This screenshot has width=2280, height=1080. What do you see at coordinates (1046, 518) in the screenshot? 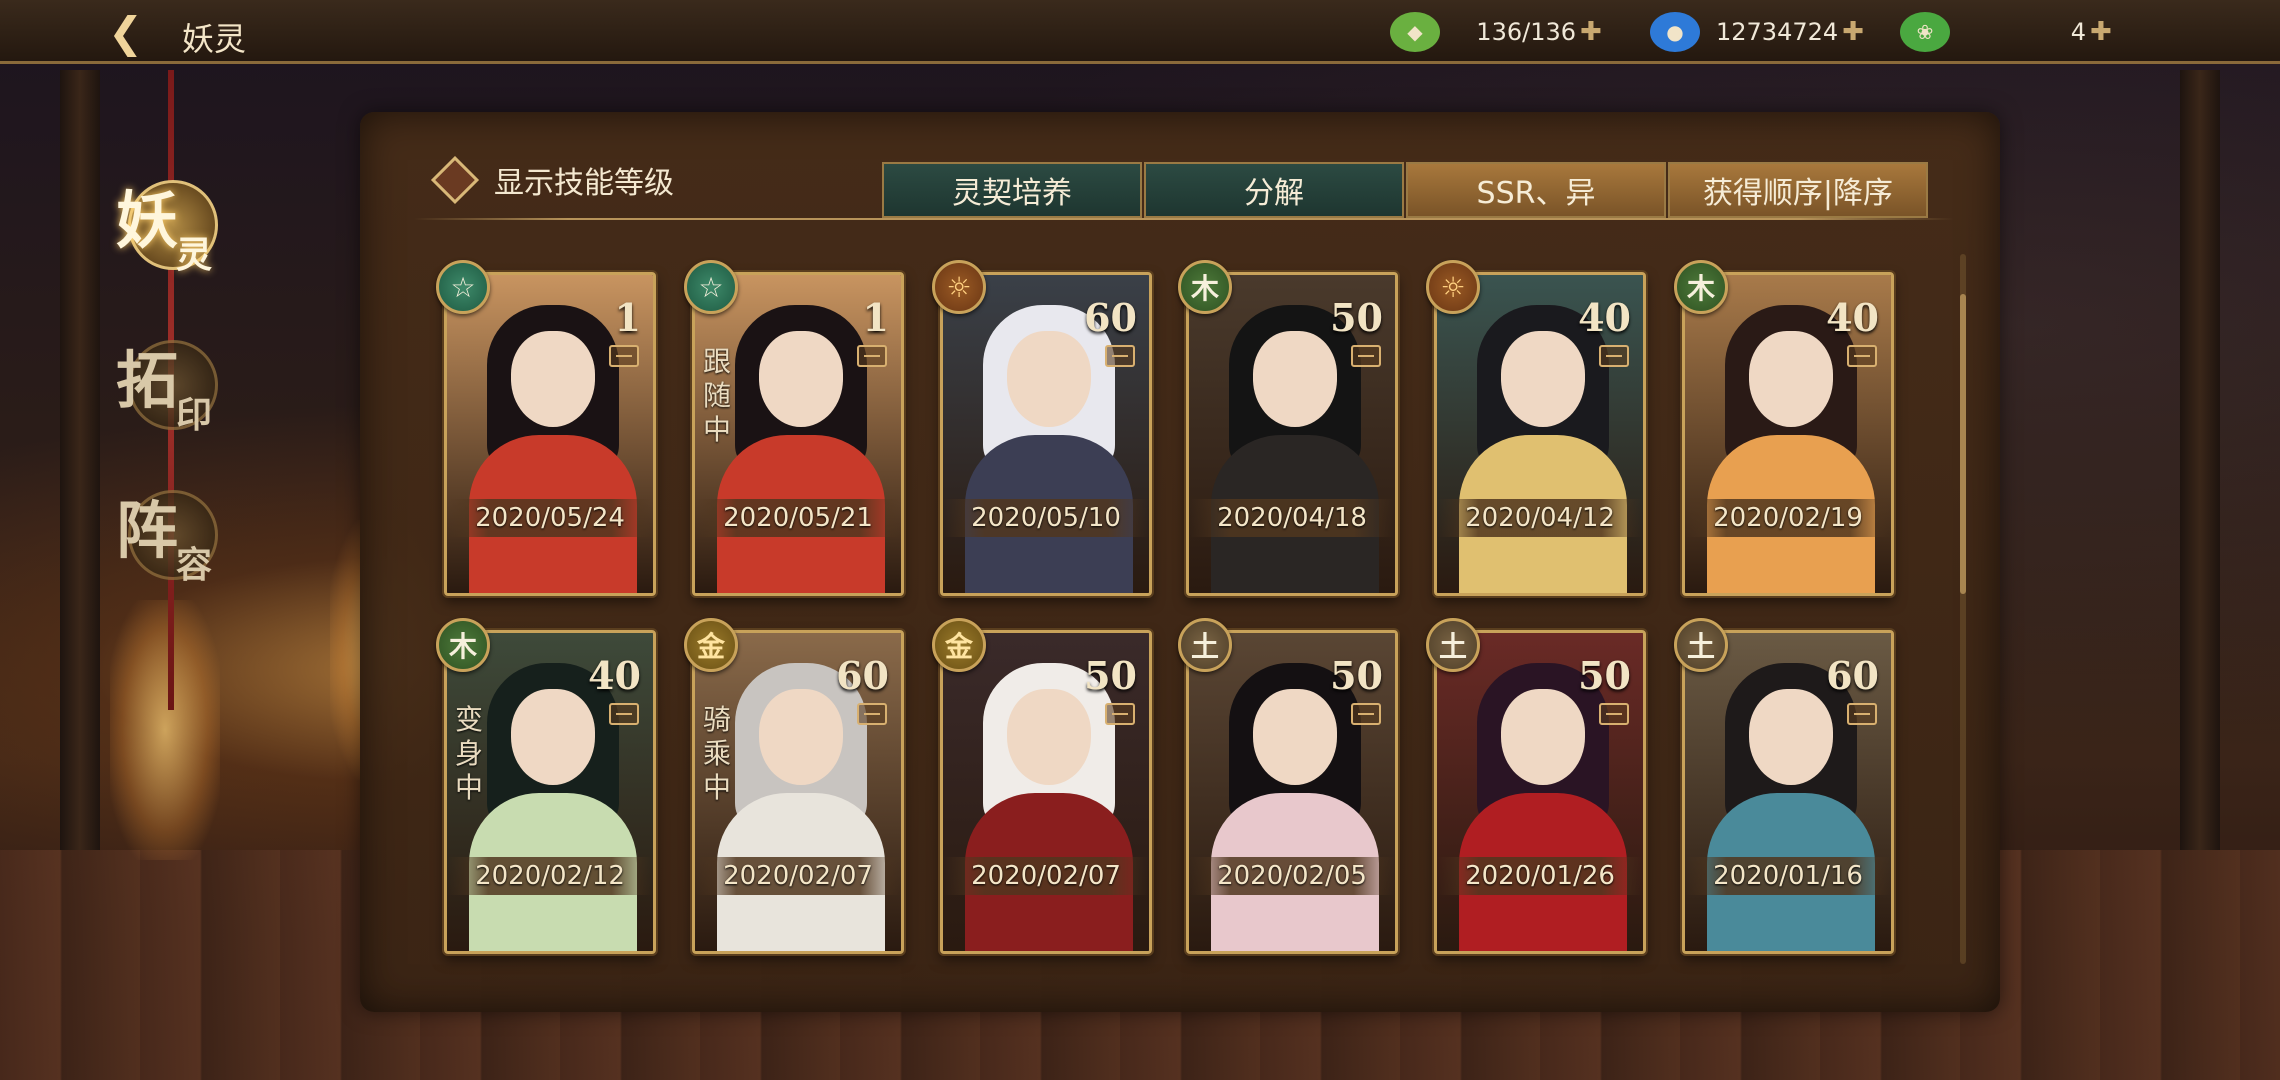
I see `card-date: 2020/05/10` at bounding box center [1046, 518].